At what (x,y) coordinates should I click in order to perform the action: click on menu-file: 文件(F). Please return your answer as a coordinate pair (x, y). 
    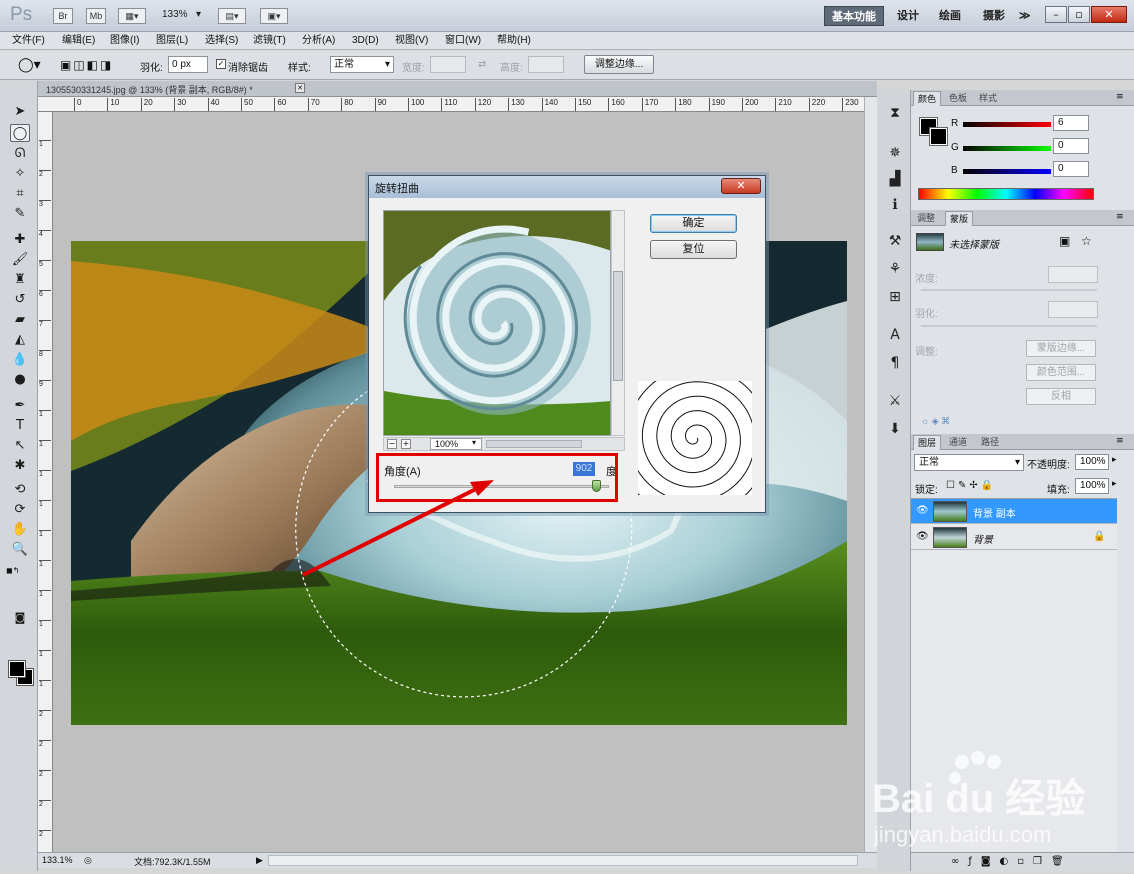
    Looking at the image, I should click on (28, 41).